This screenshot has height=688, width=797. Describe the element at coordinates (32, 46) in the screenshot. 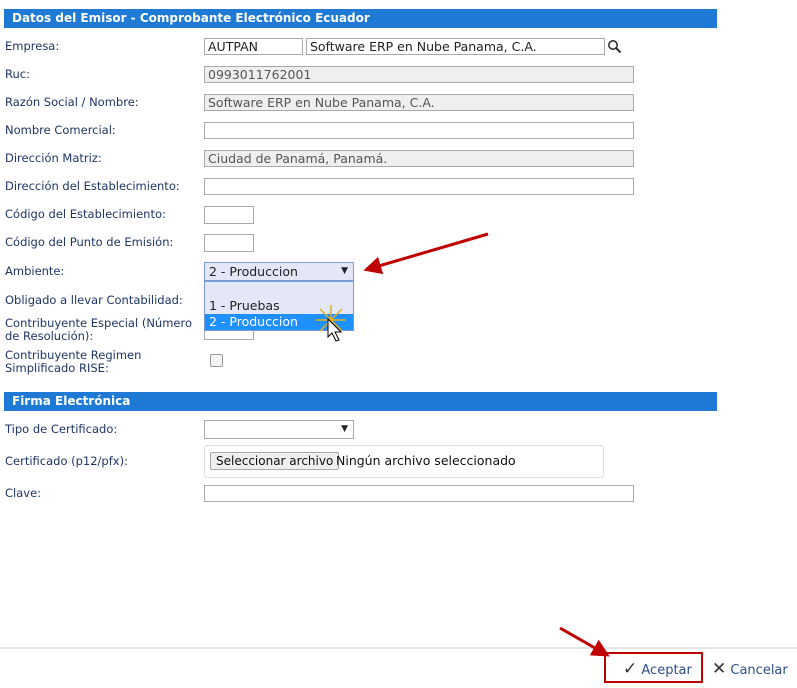

I see `label-empresa: Empresa:` at that location.